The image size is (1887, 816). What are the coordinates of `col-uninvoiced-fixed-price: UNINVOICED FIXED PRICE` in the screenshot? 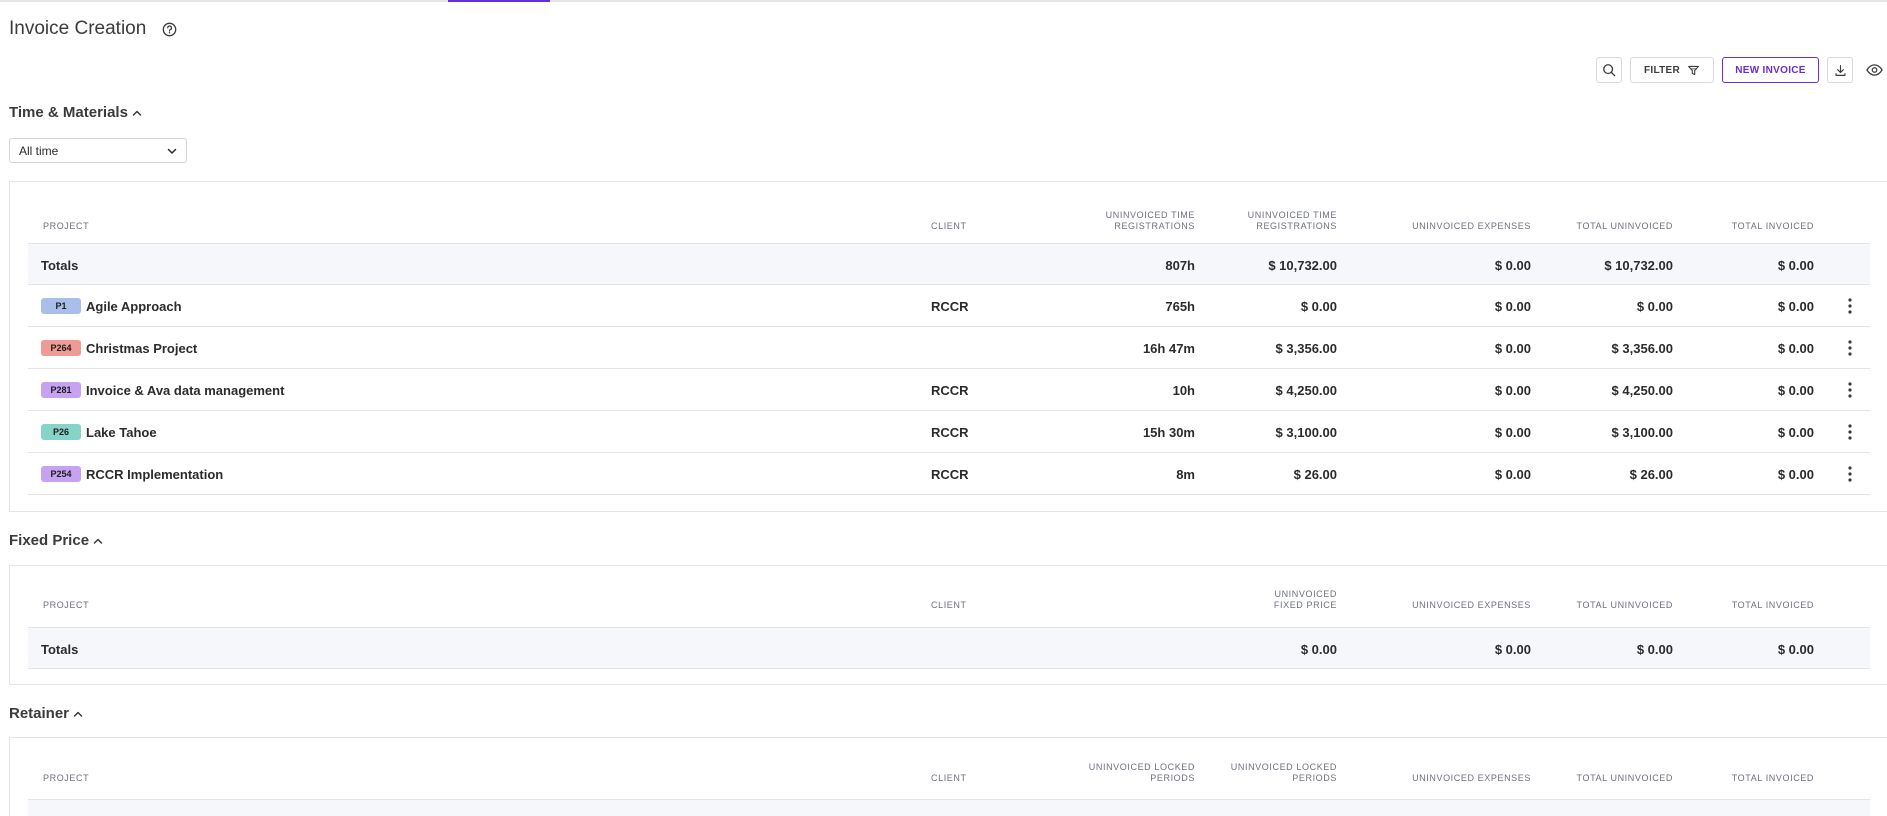 It's located at (1305, 599).